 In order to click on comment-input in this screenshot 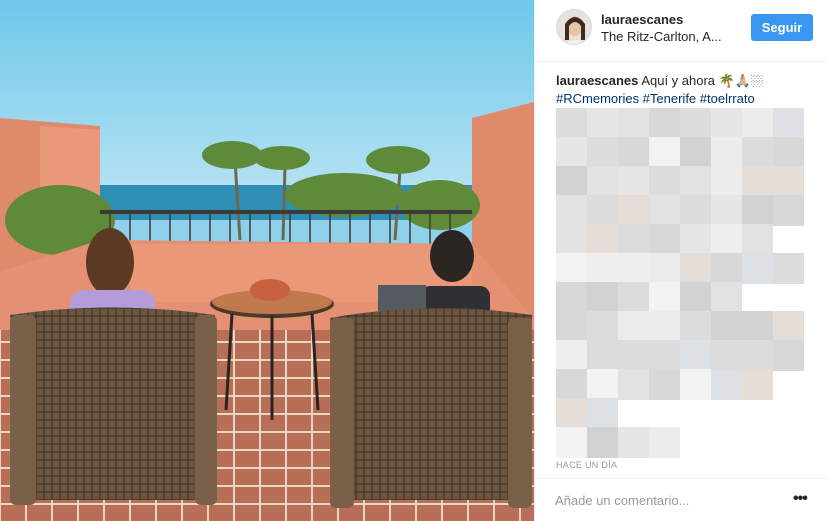, I will do `click(670, 500)`.